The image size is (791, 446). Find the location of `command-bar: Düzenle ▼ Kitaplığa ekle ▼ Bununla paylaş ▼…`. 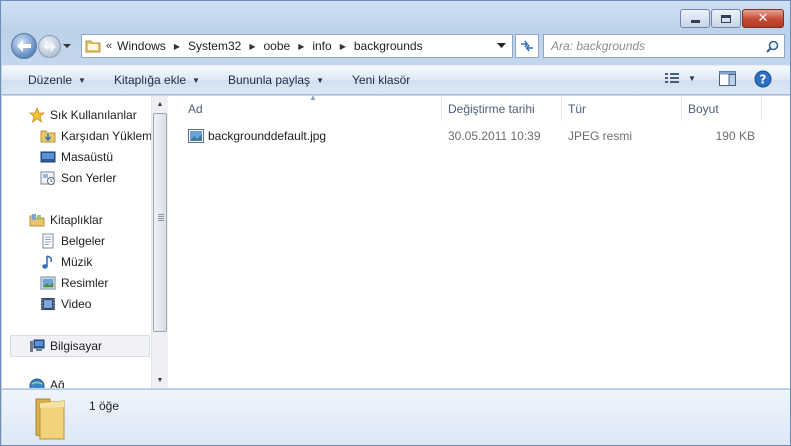

command-bar: Düzenle ▼ Kitaplığa ekle ▼ Bununla paylaş ▼… is located at coordinates (396, 80).